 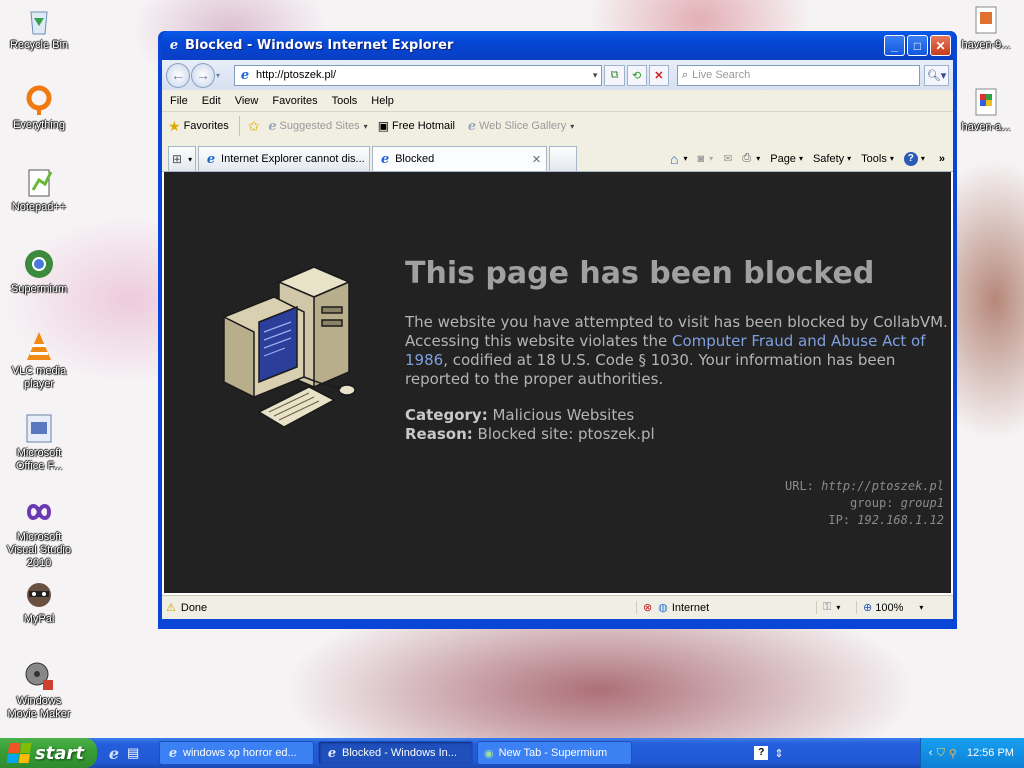 What do you see at coordinates (827, 607) in the screenshot?
I see `lock-icon: ⚿` at bounding box center [827, 607].